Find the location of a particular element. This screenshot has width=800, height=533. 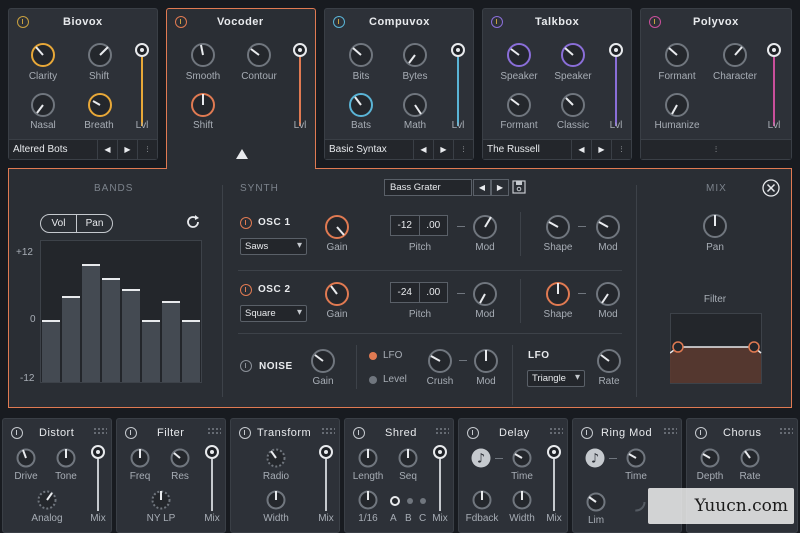

bits-knob is located at coordinates (361, 55).